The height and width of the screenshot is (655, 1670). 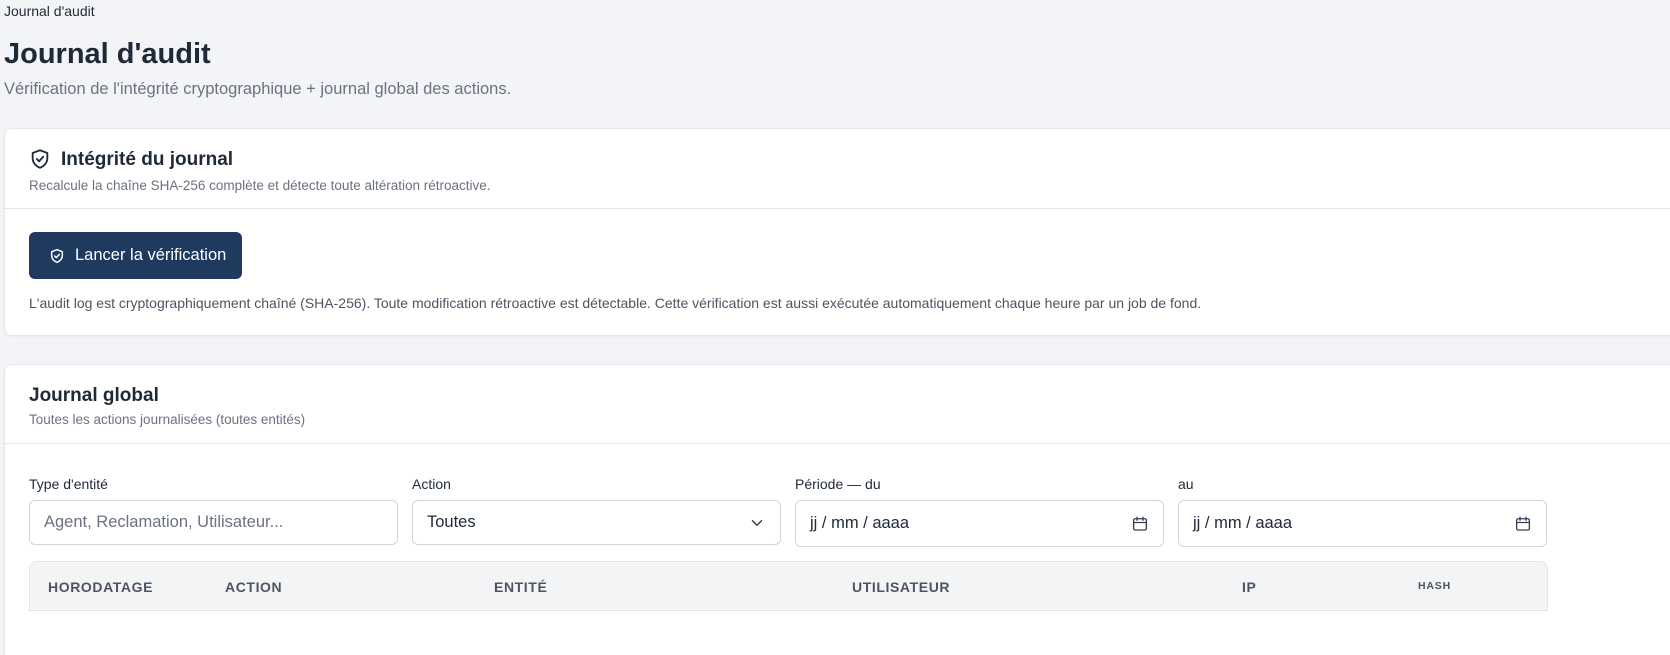 I want to click on entity-type-input, so click(x=220, y=522).